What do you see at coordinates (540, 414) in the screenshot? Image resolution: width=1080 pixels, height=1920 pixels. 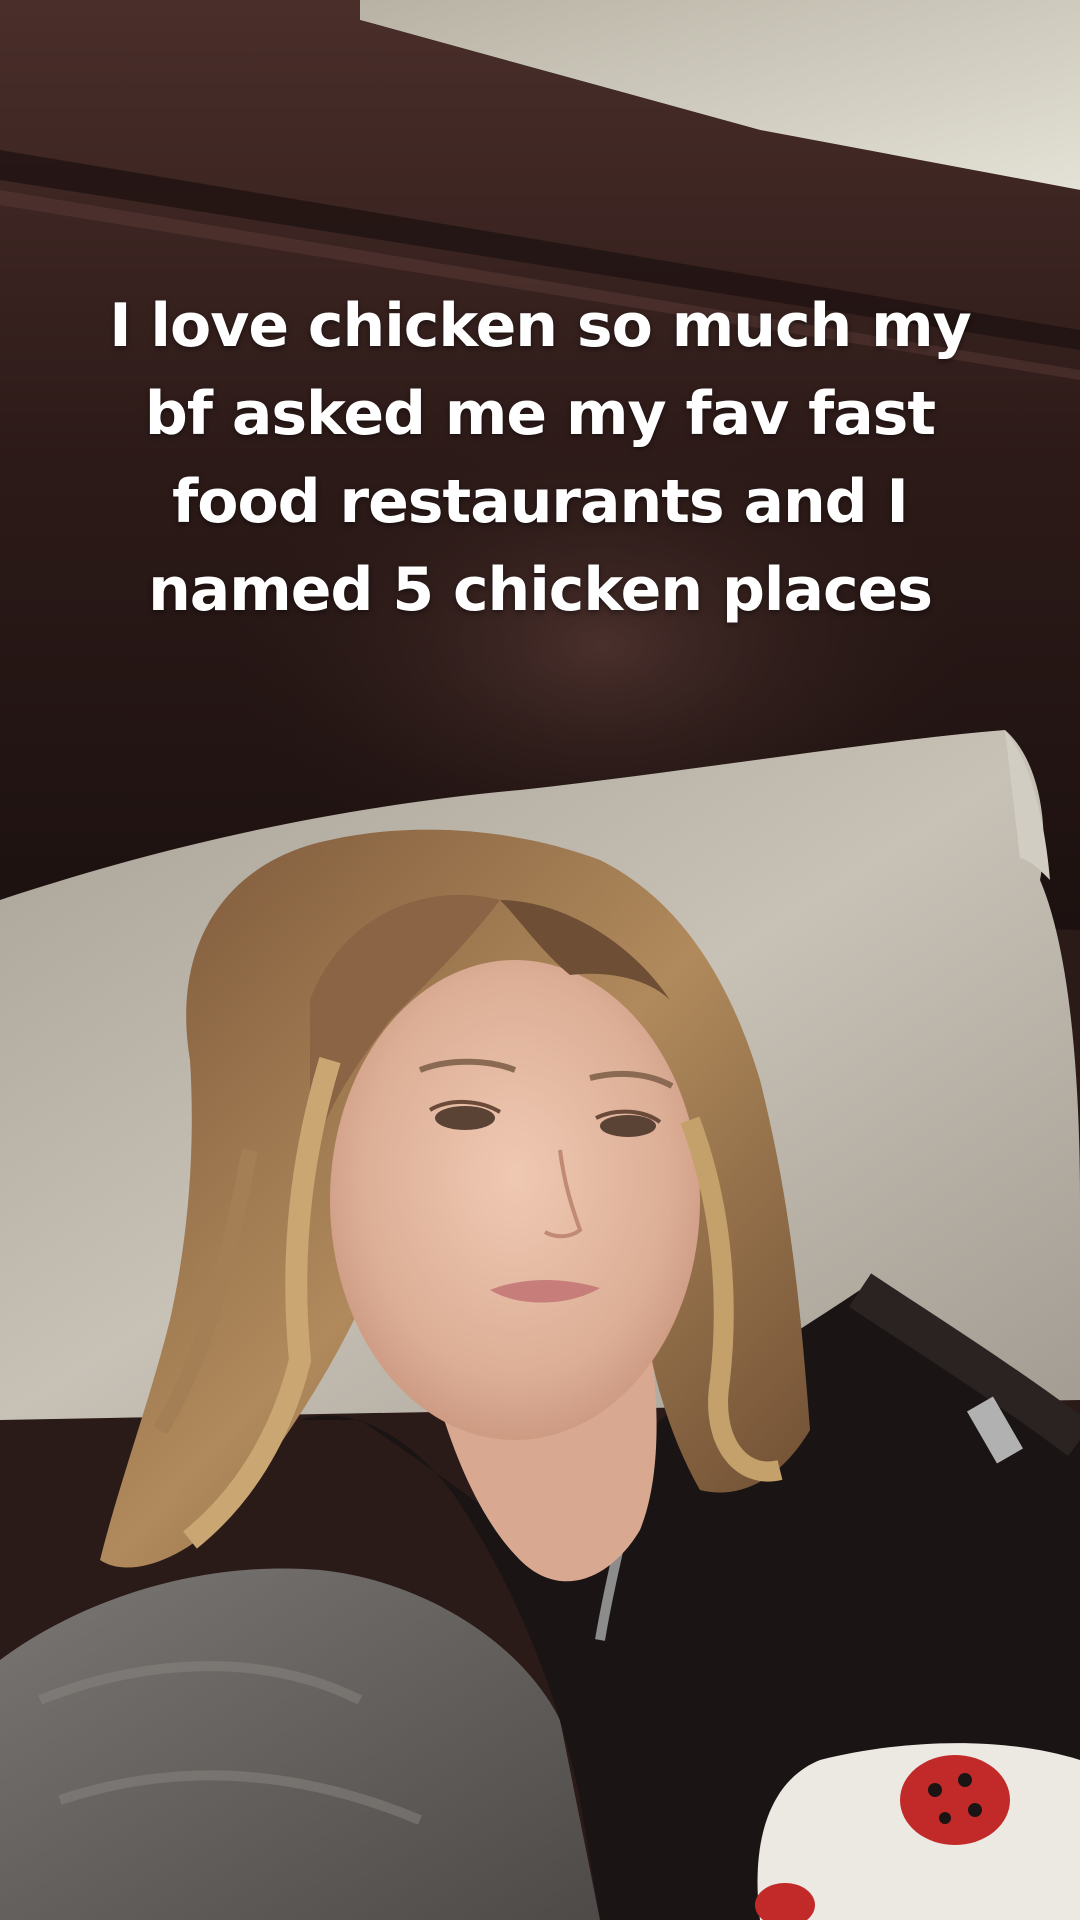 I see `caption-line: bf asked me my fav fast` at bounding box center [540, 414].